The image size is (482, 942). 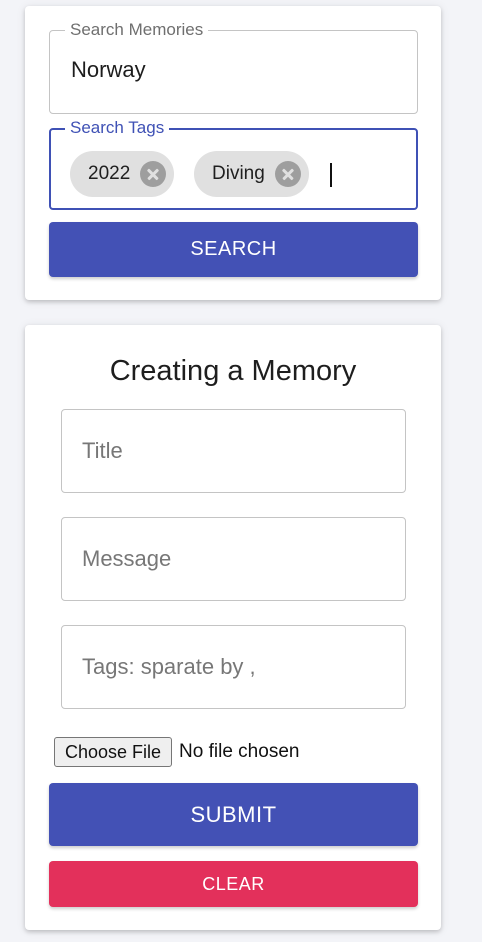 I want to click on search-tags-label: Search Tags, so click(x=117, y=128).